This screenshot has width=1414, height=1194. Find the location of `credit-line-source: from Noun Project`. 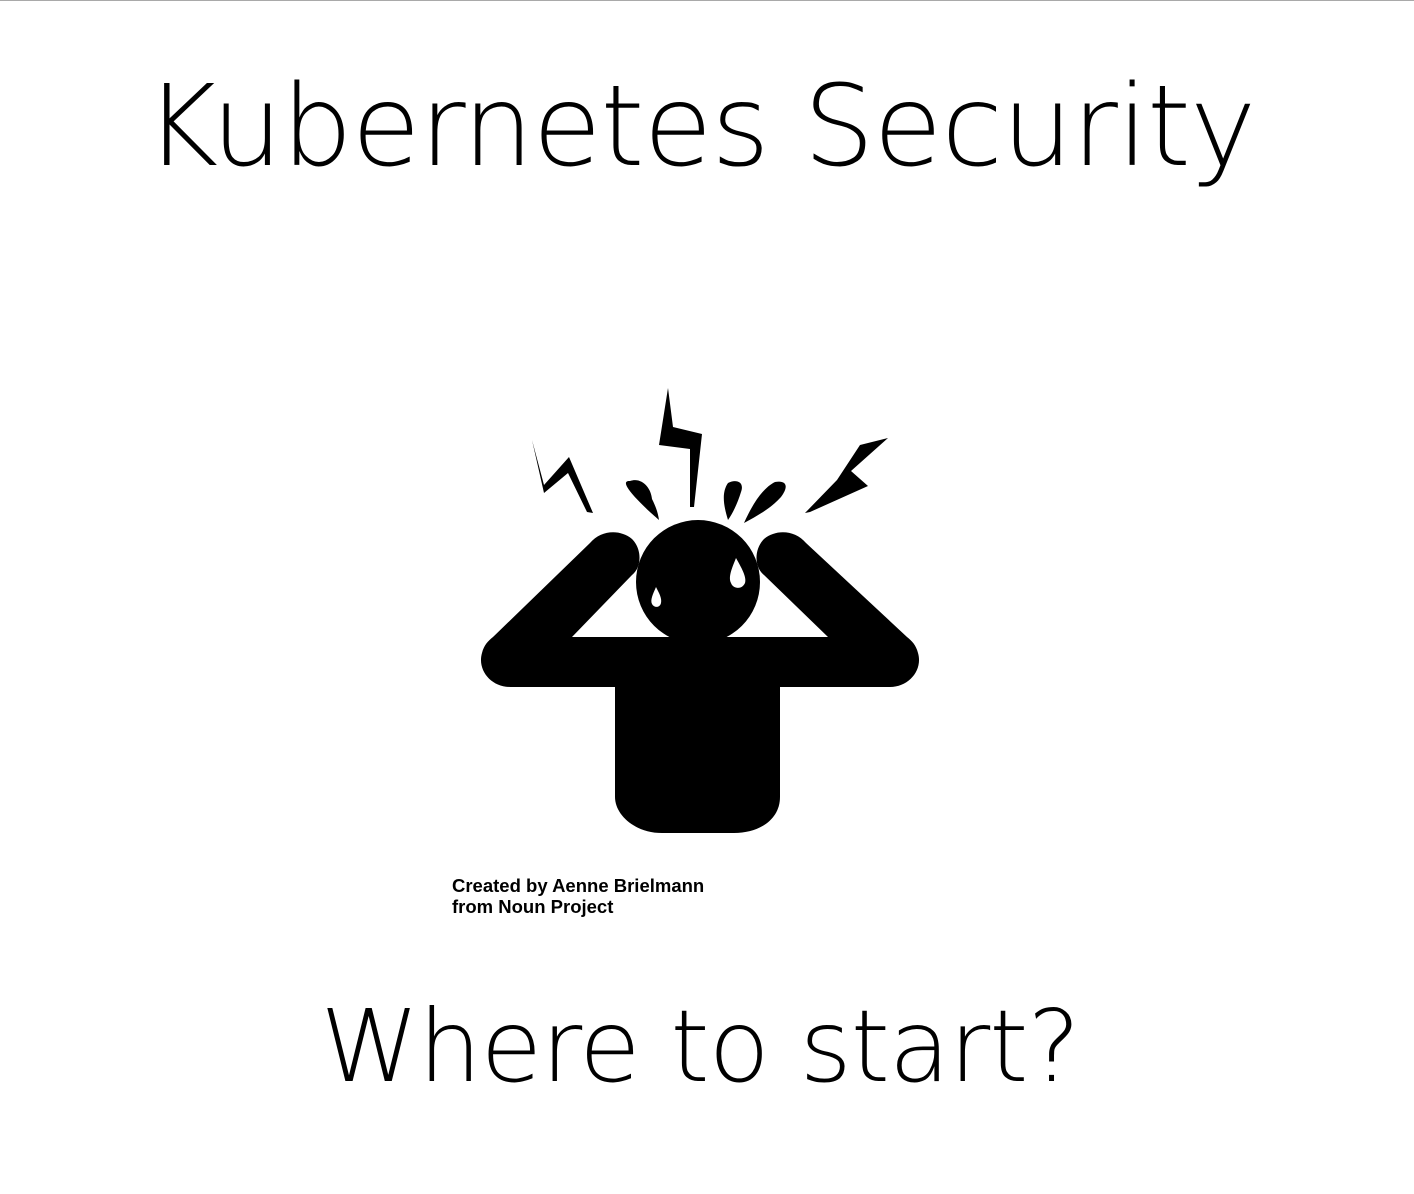

credit-line-source: from Noun Project is located at coordinates (533, 906).